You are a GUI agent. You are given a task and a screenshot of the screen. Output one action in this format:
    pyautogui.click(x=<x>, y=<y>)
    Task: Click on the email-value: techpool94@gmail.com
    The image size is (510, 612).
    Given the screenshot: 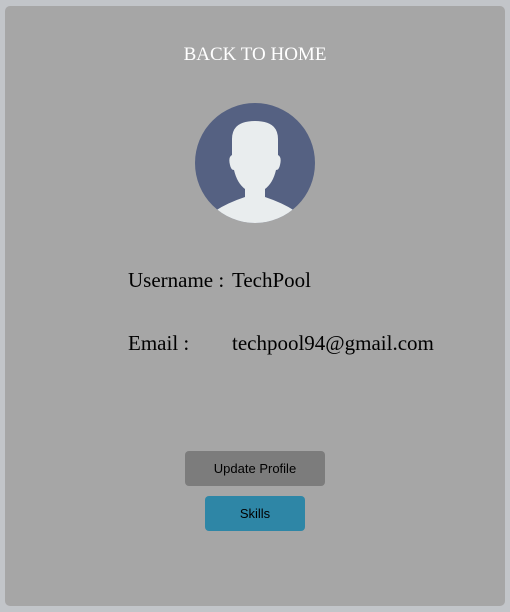 What is the action you would take?
    pyautogui.click(x=333, y=343)
    